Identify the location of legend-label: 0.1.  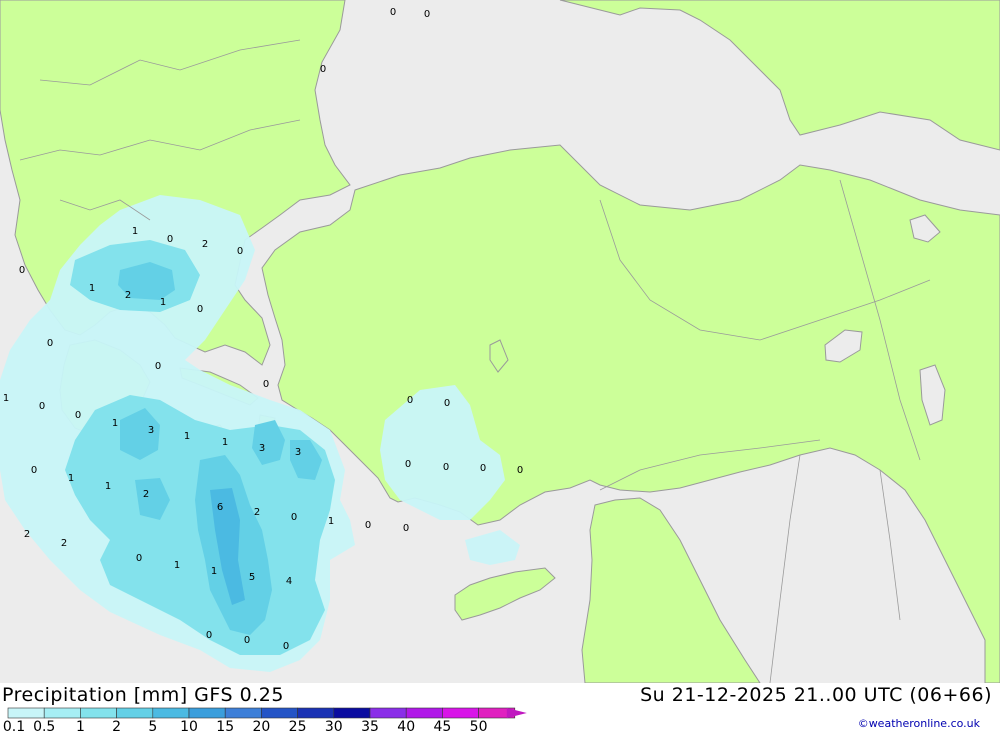
(14, 726).